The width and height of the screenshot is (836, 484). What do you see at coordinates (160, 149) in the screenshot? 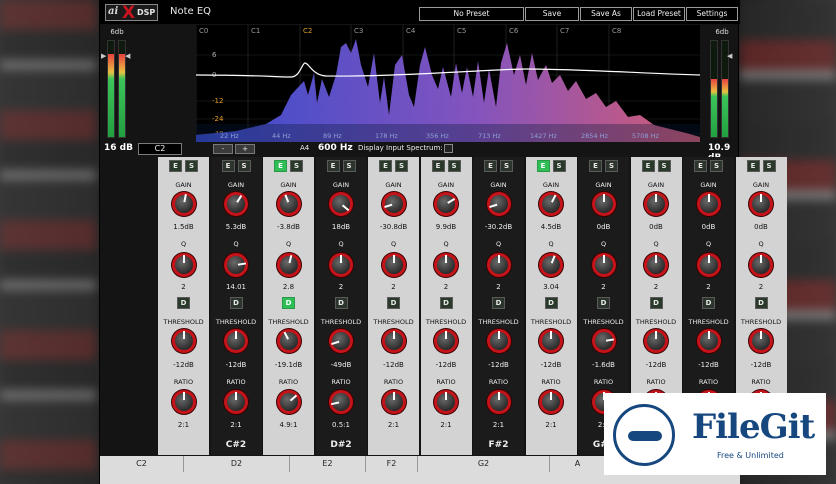
I see `note-selector: C2` at bounding box center [160, 149].